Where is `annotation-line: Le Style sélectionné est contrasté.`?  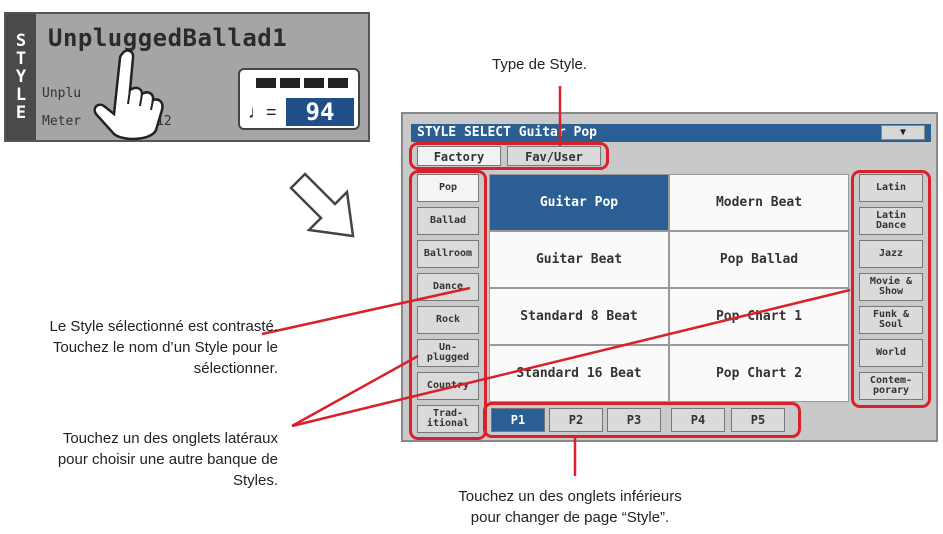
annotation-line: Le Style sélectionné est contrasté. is located at coordinates (163, 326).